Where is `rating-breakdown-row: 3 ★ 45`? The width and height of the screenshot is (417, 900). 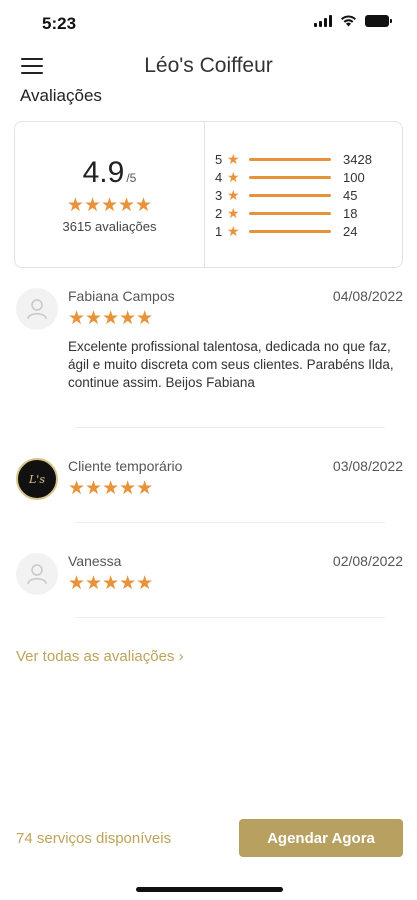 rating-breakdown-row: 3 ★ 45 is located at coordinates (308, 195).